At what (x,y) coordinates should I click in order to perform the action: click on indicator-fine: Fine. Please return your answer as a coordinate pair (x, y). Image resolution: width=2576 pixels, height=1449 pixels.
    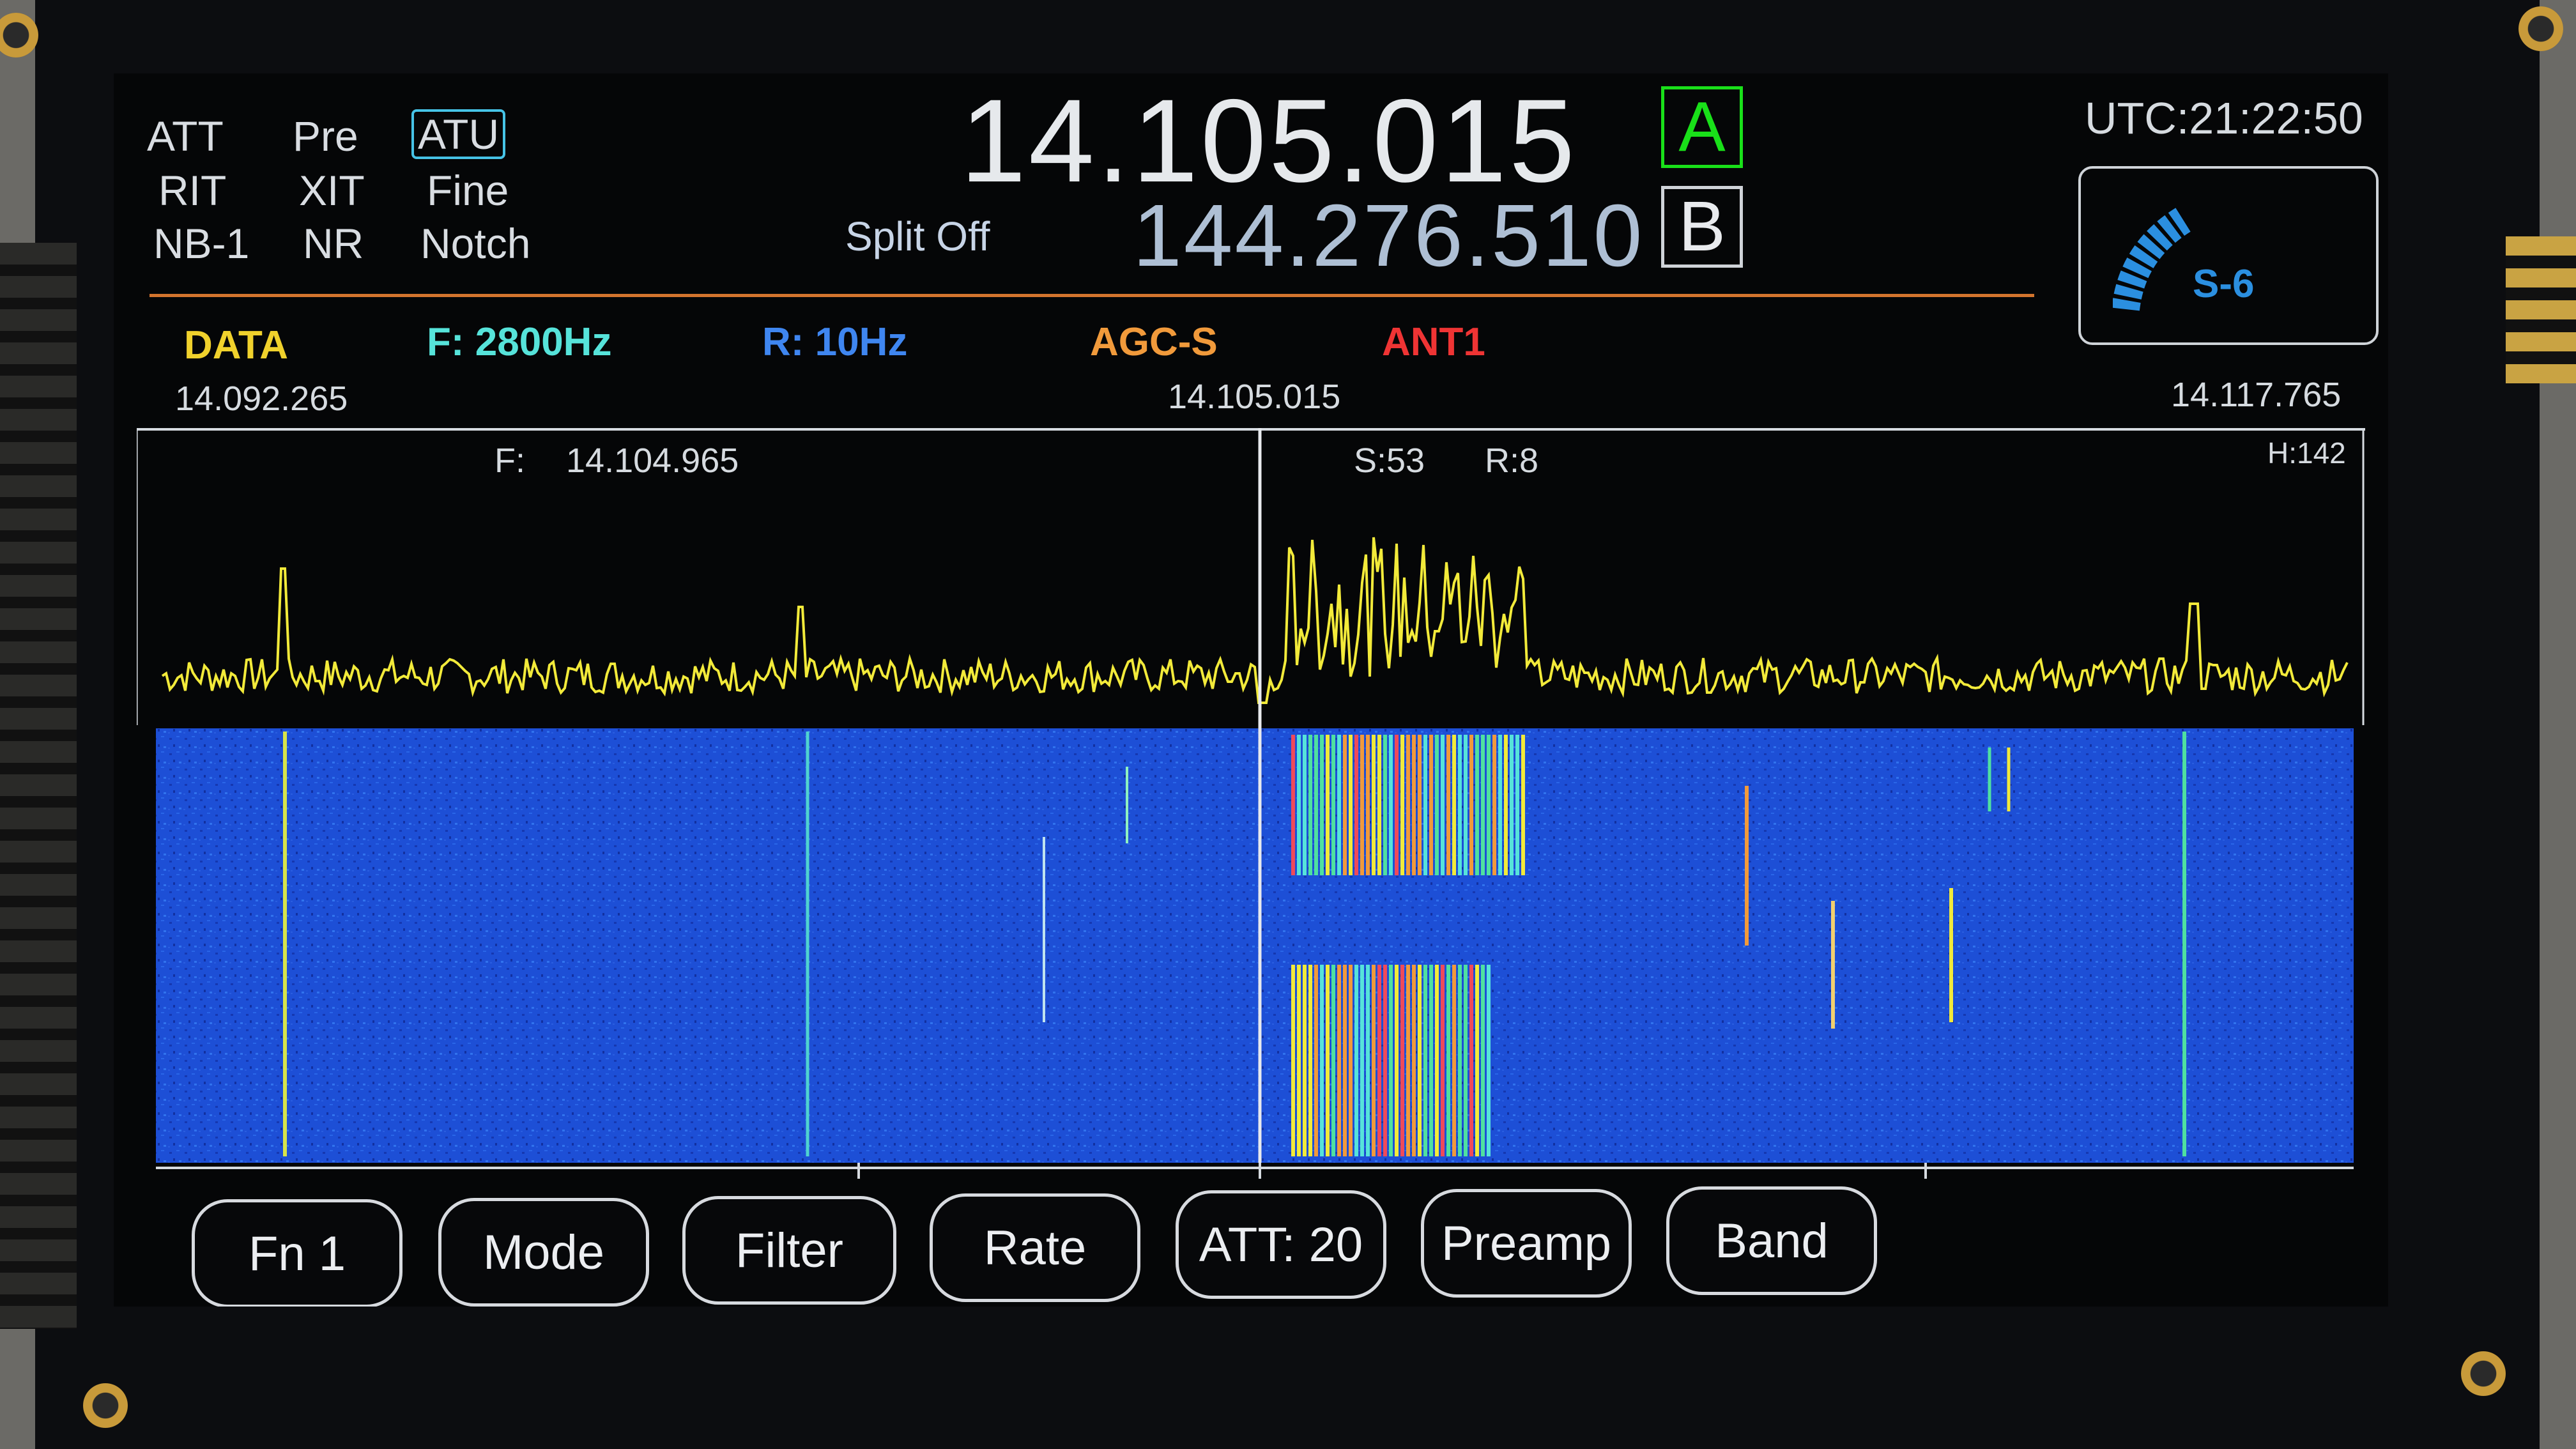
    Looking at the image, I should click on (468, 190).